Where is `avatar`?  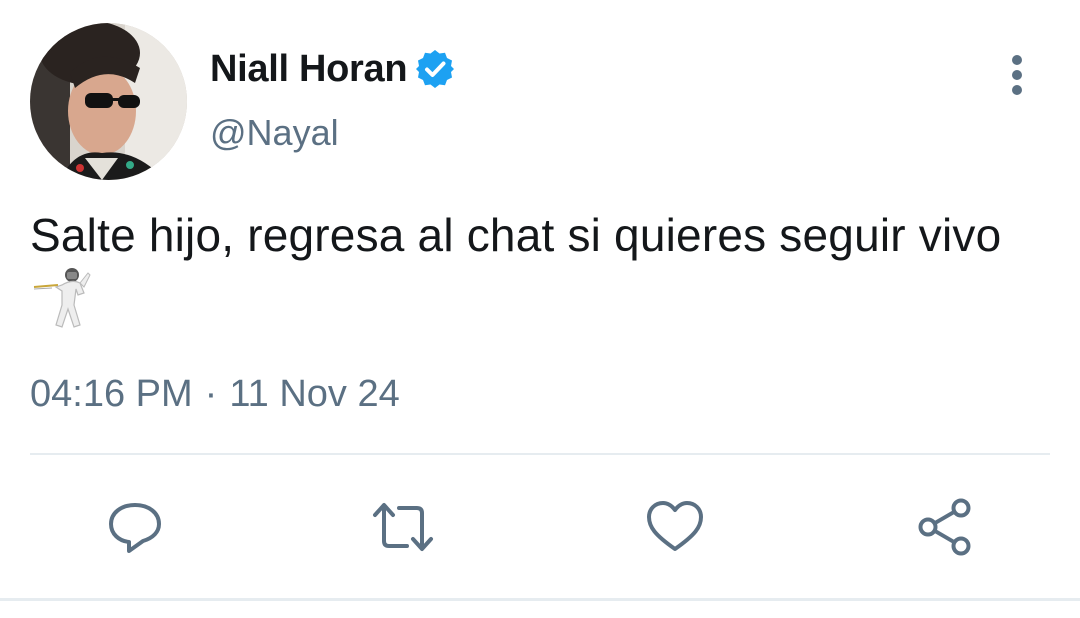
avatar is located at coordinates (108, 101).